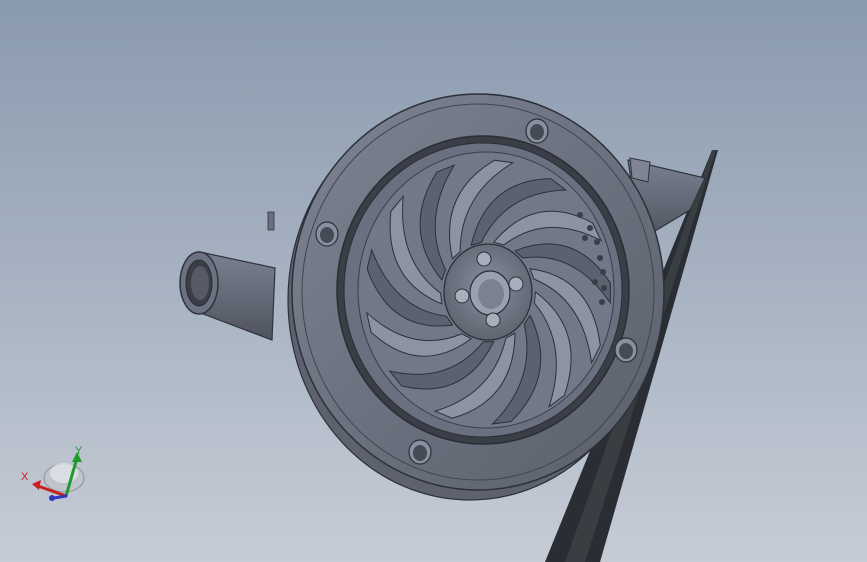 This screenshot has height=562, width=867. I want to click on y-axis-label: Y, so click(79, 451).